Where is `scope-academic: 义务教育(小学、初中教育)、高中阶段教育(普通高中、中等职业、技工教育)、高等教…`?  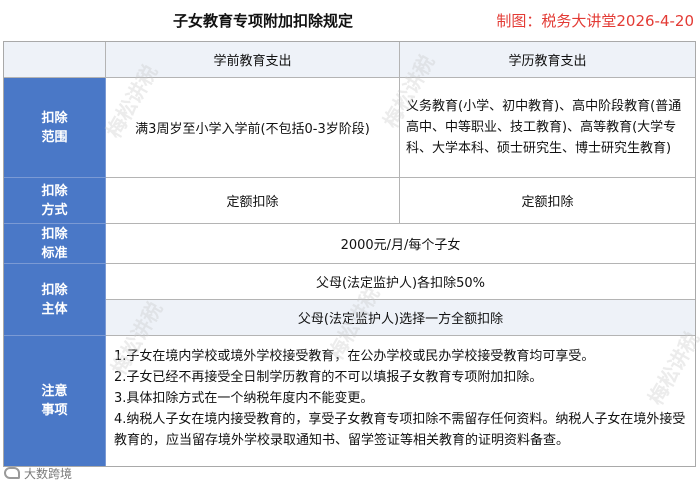 scope-academic: 义务教育(小学、初中教育)、高中阶段教育(普通高中、中等职业、技工教育)、高等教… is located at coordinates (547, 128).